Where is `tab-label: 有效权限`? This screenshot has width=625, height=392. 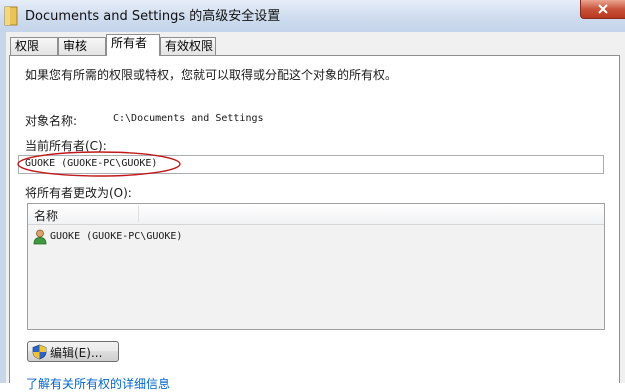 tab-label: 有效权限 is located at coordinates (189, 46).